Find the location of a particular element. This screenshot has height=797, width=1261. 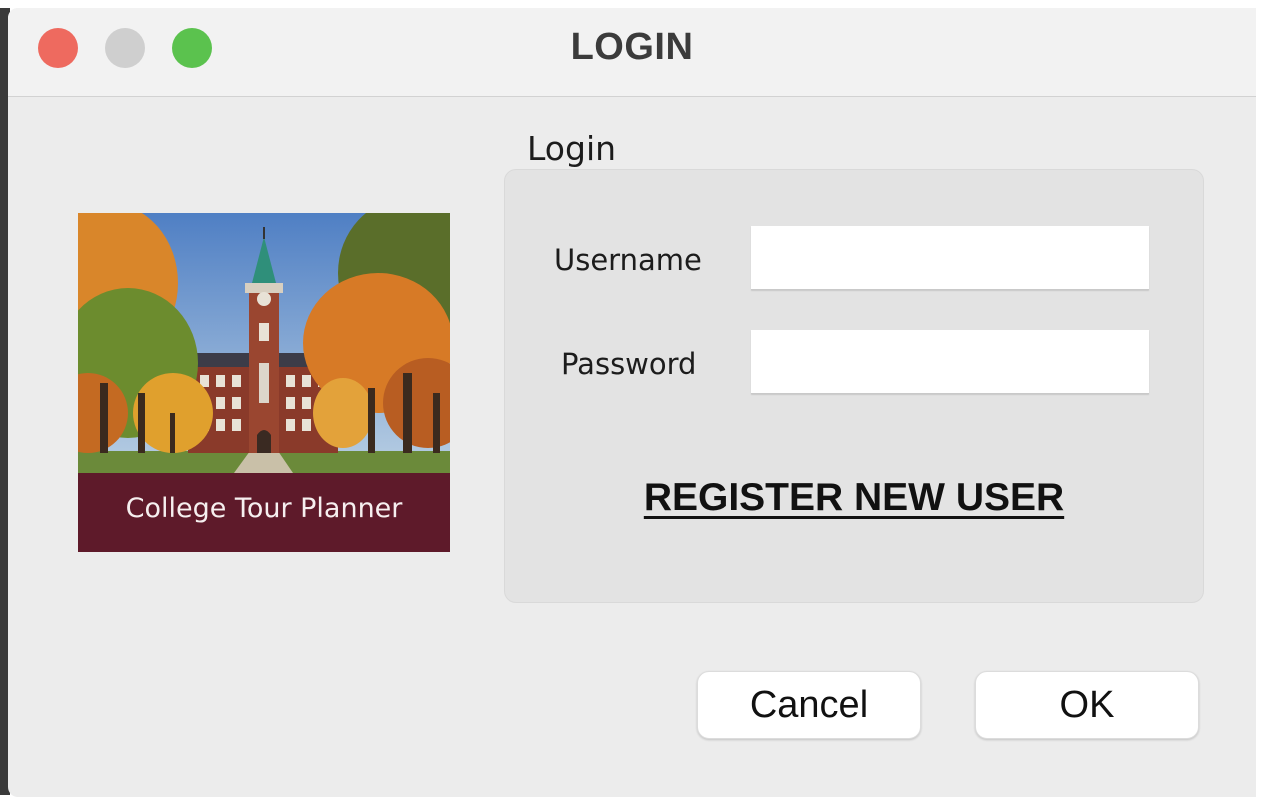

username-label: Username is located at coordinates (628, 260).